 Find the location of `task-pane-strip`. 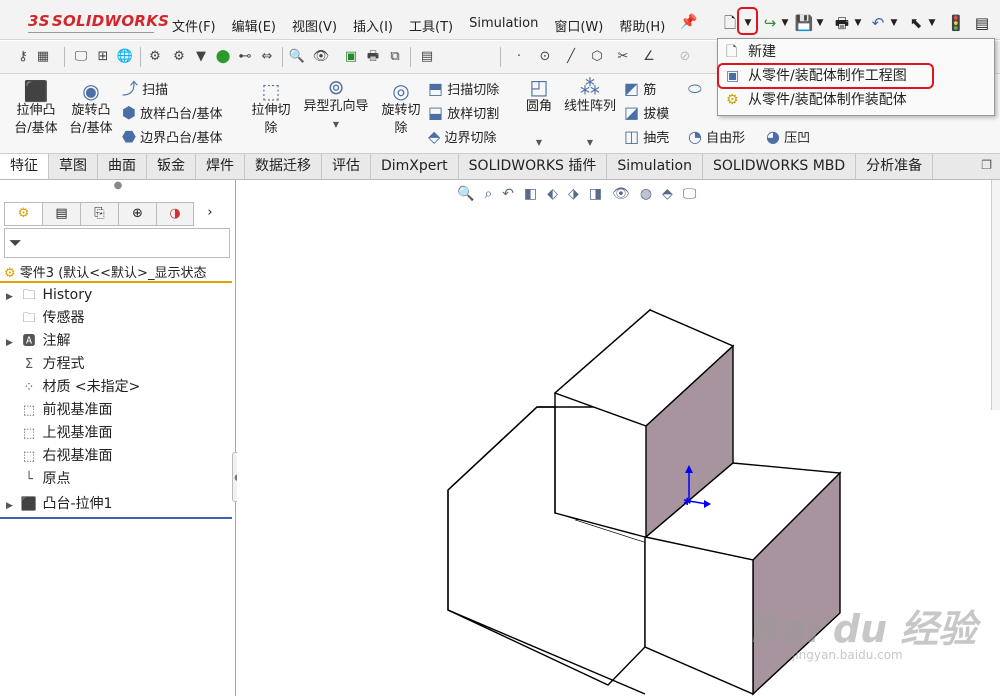

task-pane-strip is located at coordinates (995, 295).